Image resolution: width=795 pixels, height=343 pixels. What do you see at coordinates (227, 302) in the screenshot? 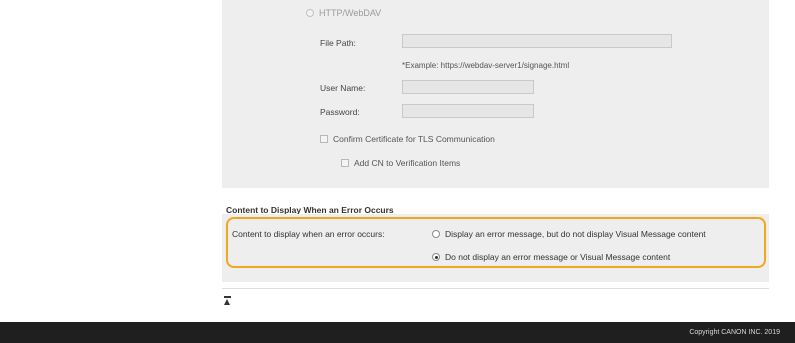
I see `back-to-top-icon` at bounding box center [227, 302].